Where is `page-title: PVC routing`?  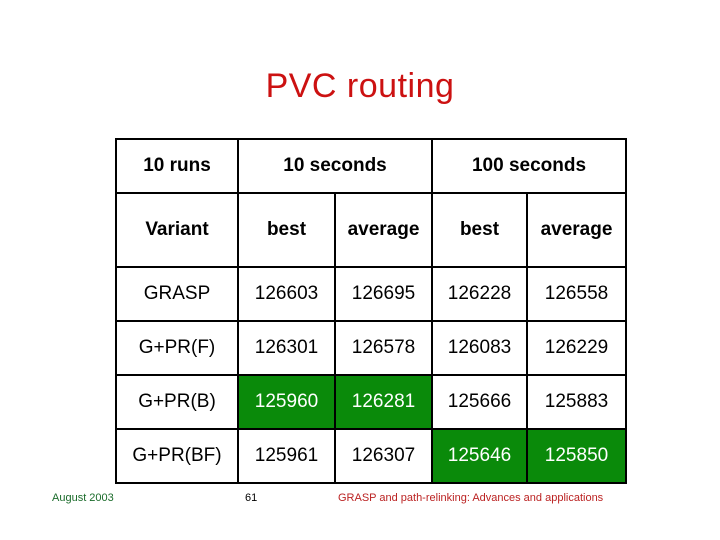
page-title: PVC routing is located at coordinates (360, 86).